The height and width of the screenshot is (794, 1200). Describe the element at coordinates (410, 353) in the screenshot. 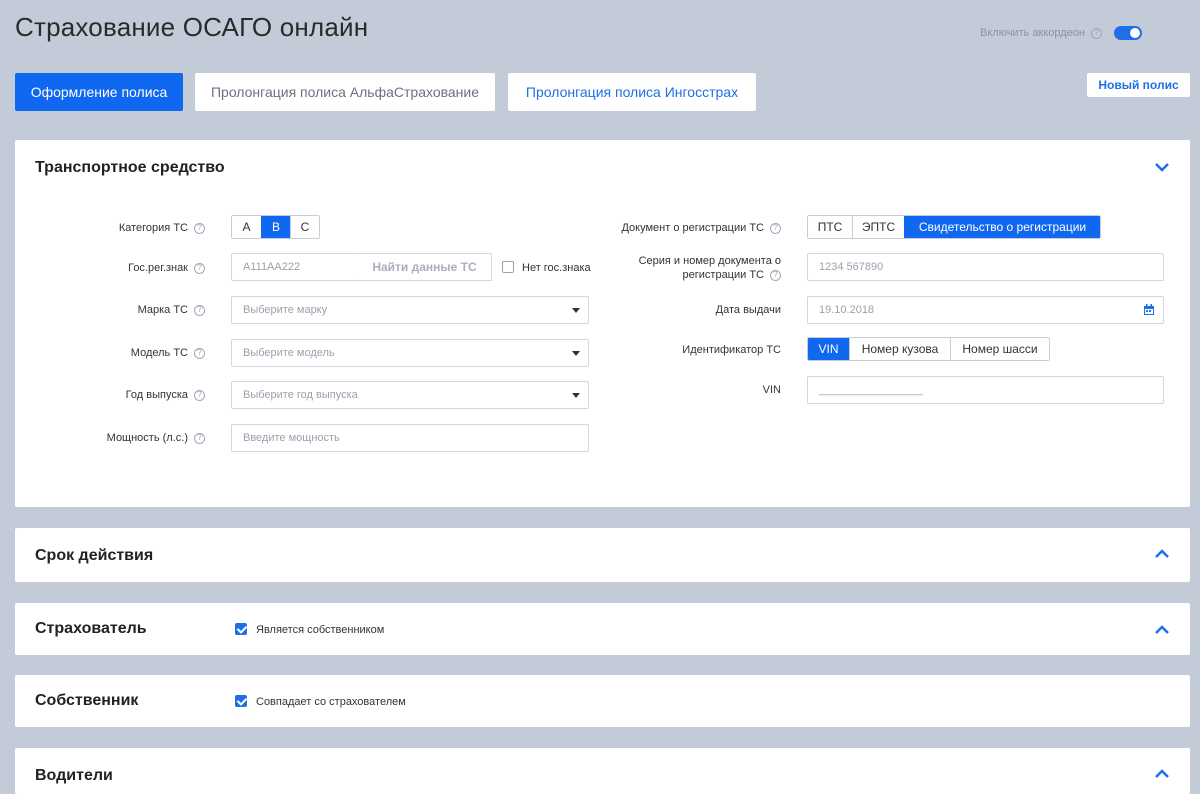

I see `model-select: Выберите модель` at that location.